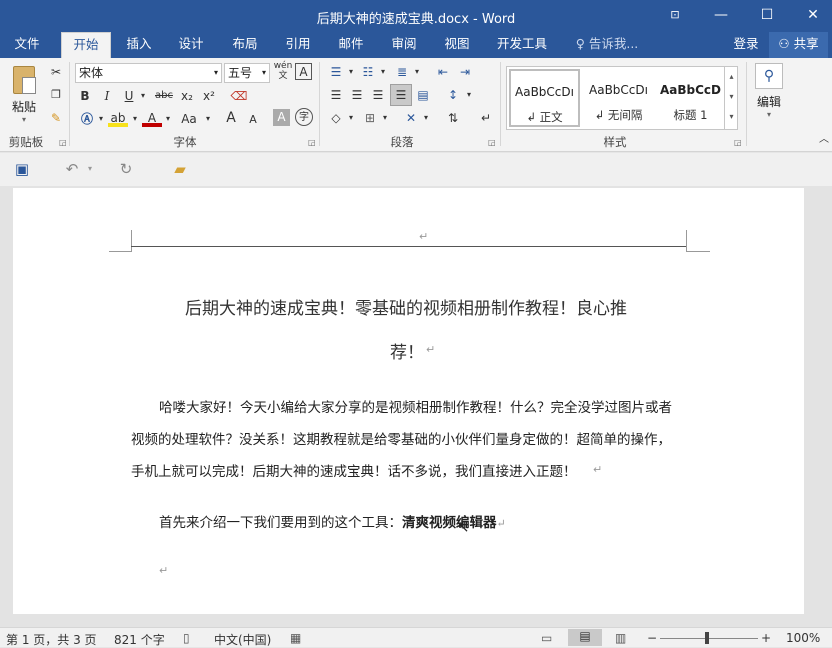 This screenshot has height=648, width=832. I want to click on shrink-font-button: A, so click(253, 120).